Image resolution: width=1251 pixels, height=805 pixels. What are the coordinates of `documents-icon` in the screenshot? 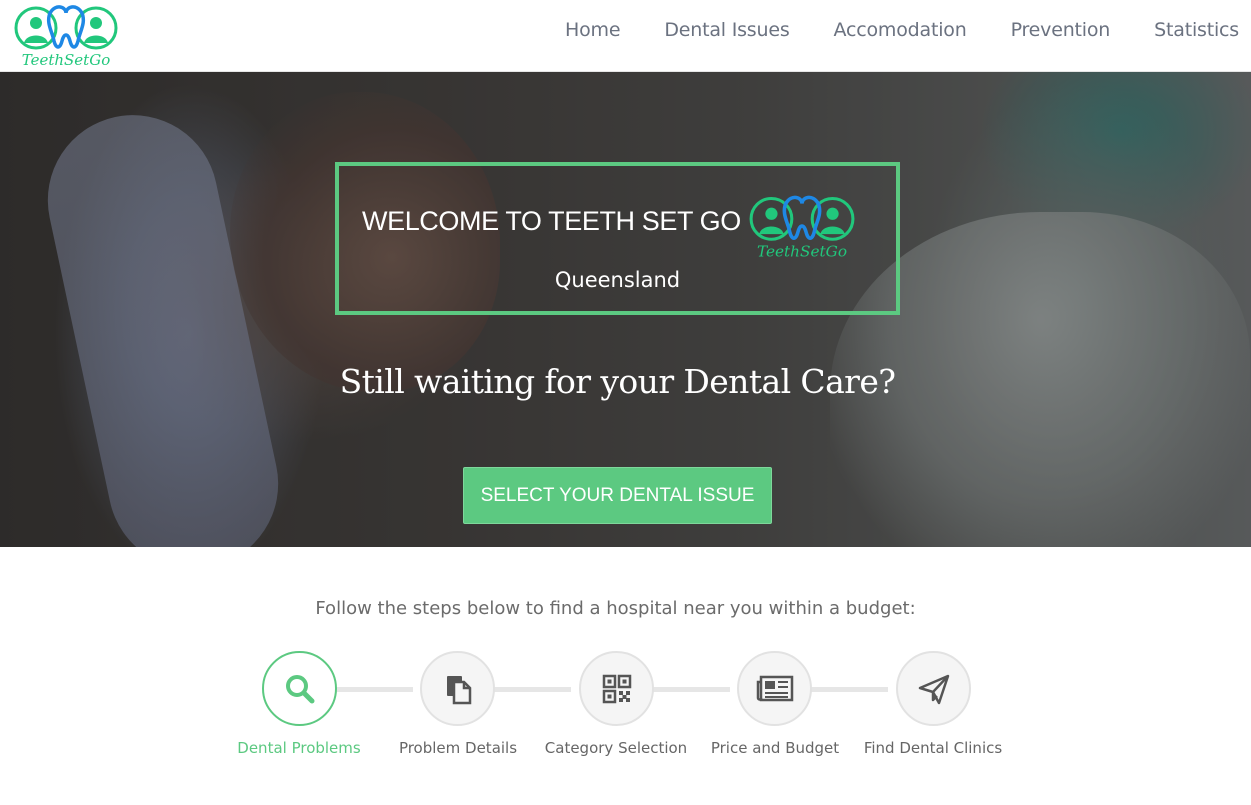 It's located at (458, 689).